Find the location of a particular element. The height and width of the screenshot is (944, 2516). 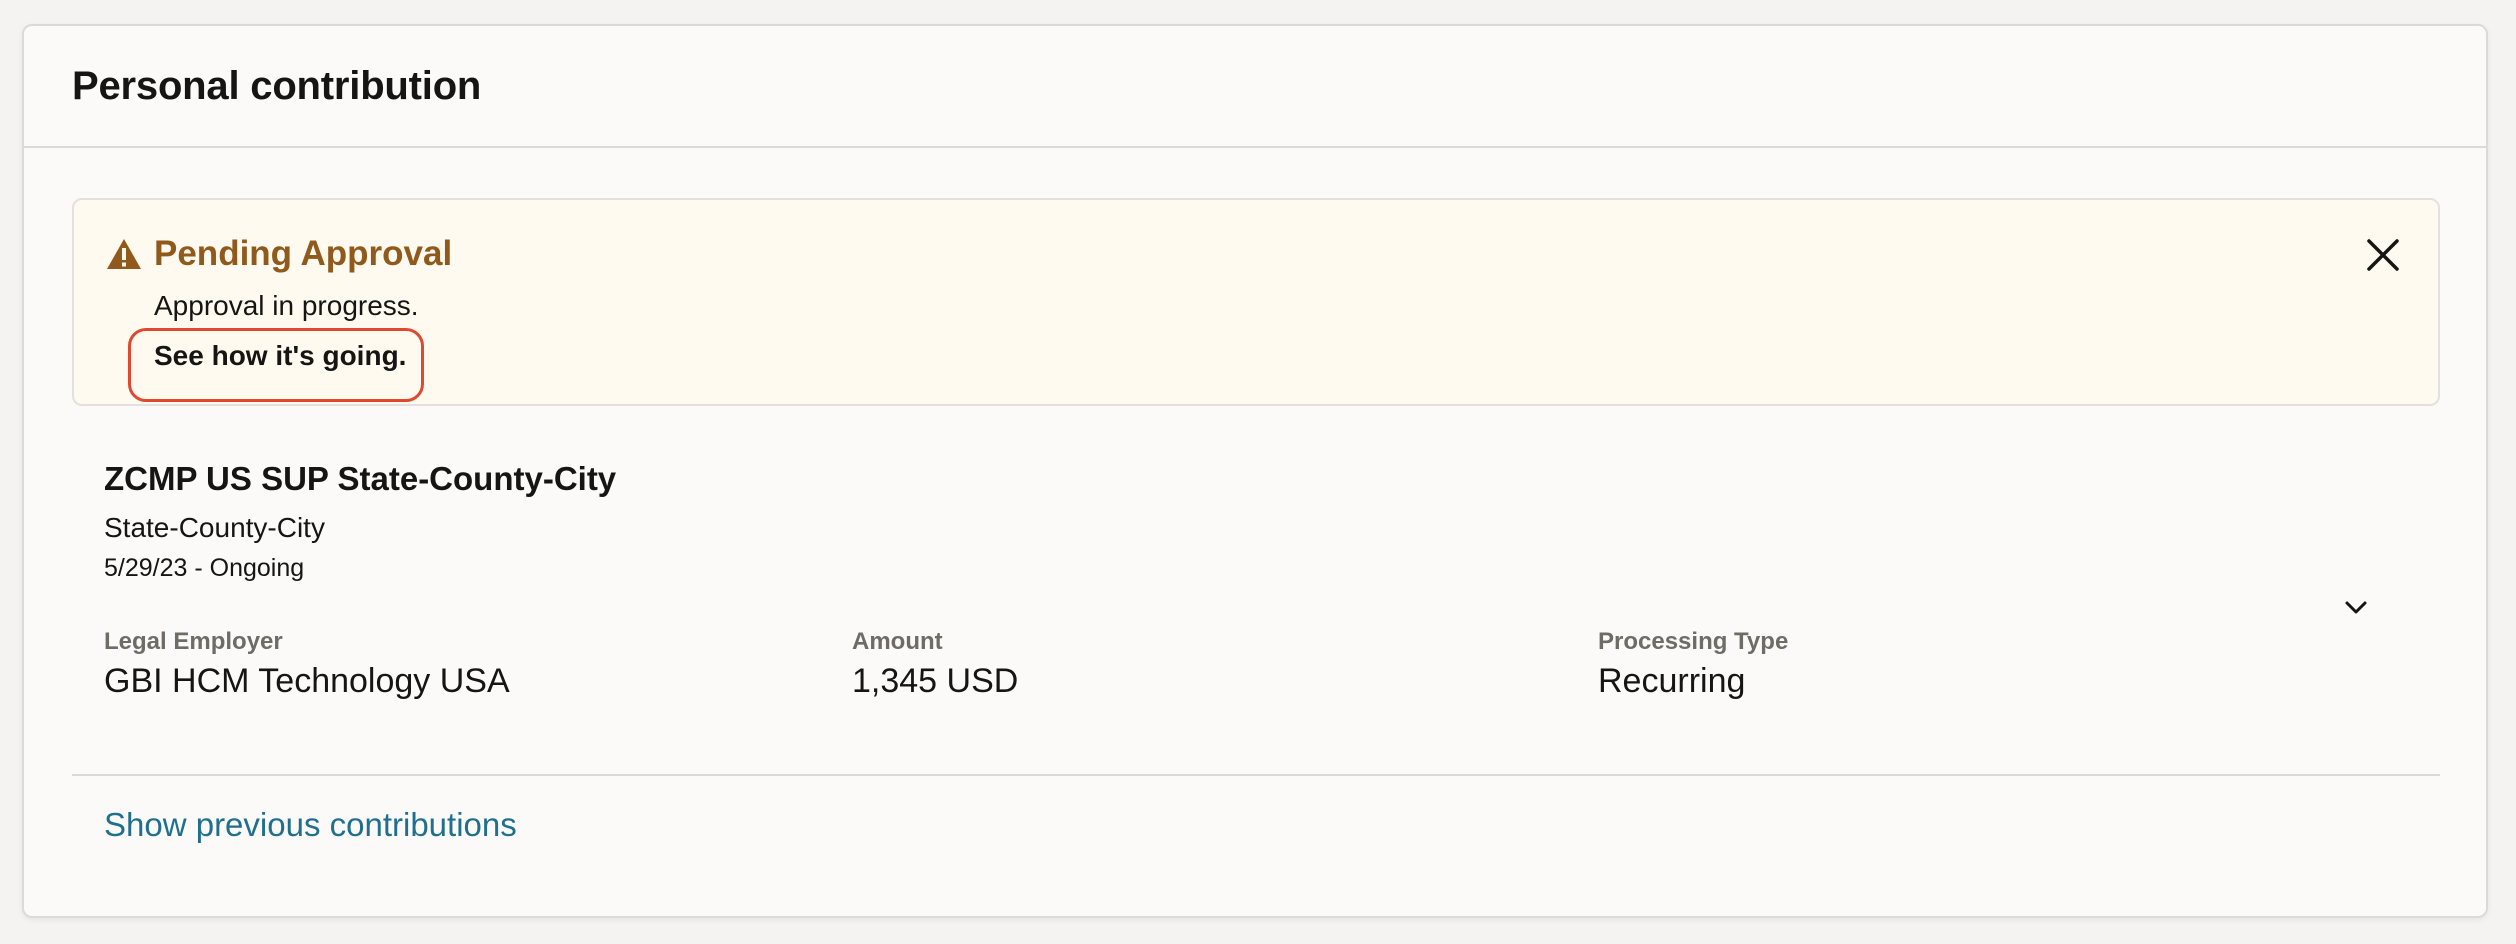

amount-field: Amount 1,345 USD is located at coordinates (935, 662).